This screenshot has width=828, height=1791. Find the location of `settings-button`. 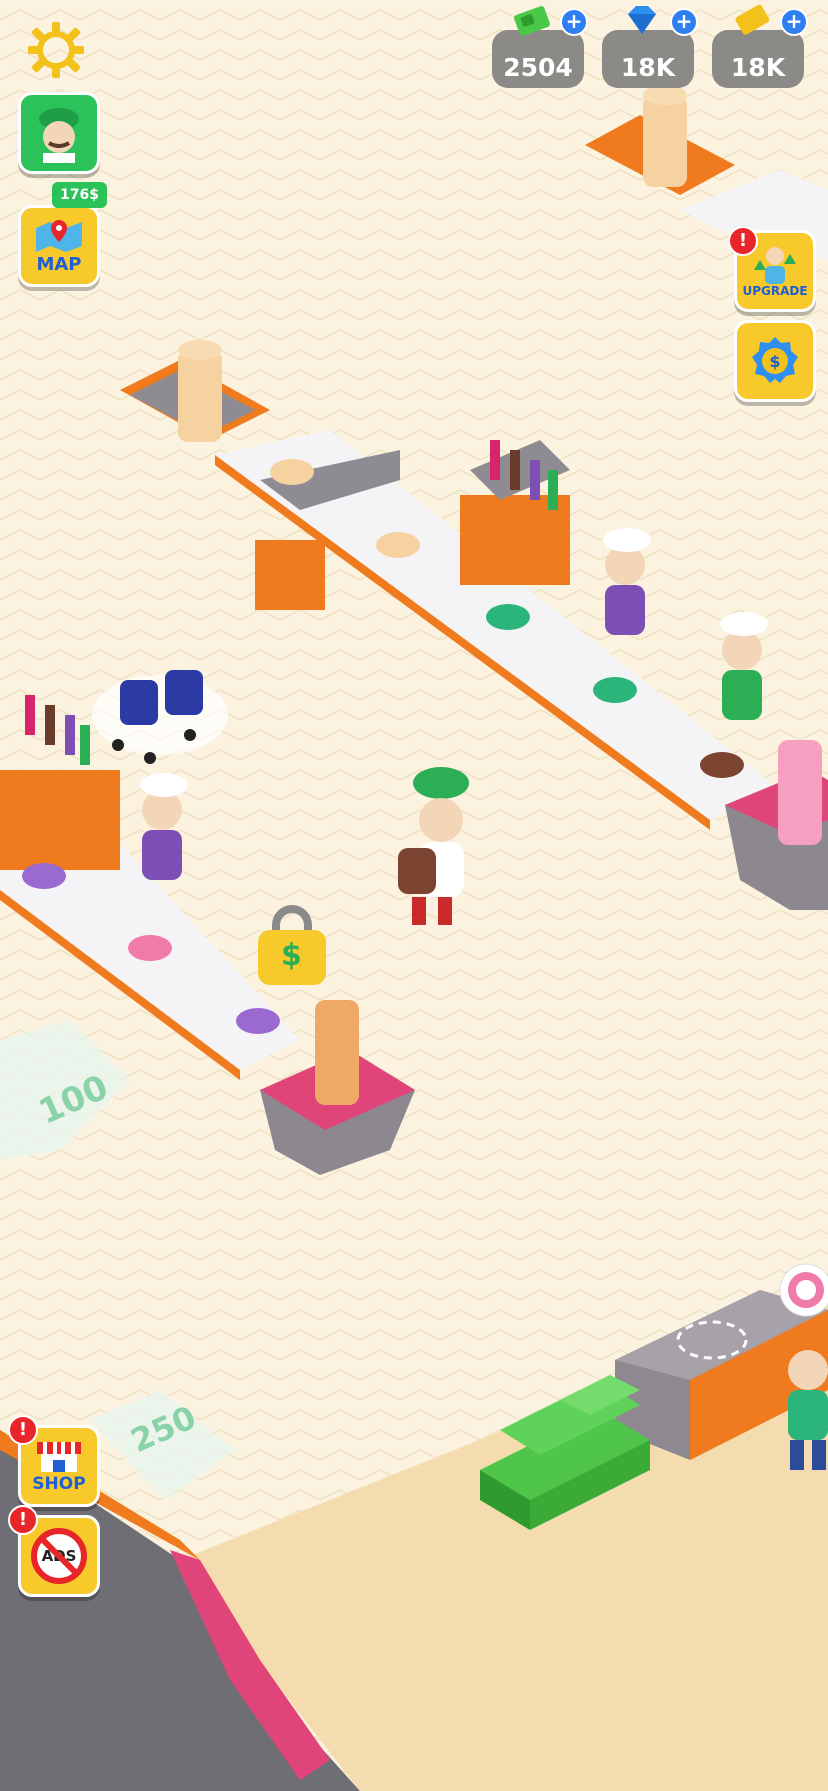

settings-button is located at coordinates (56, 50).